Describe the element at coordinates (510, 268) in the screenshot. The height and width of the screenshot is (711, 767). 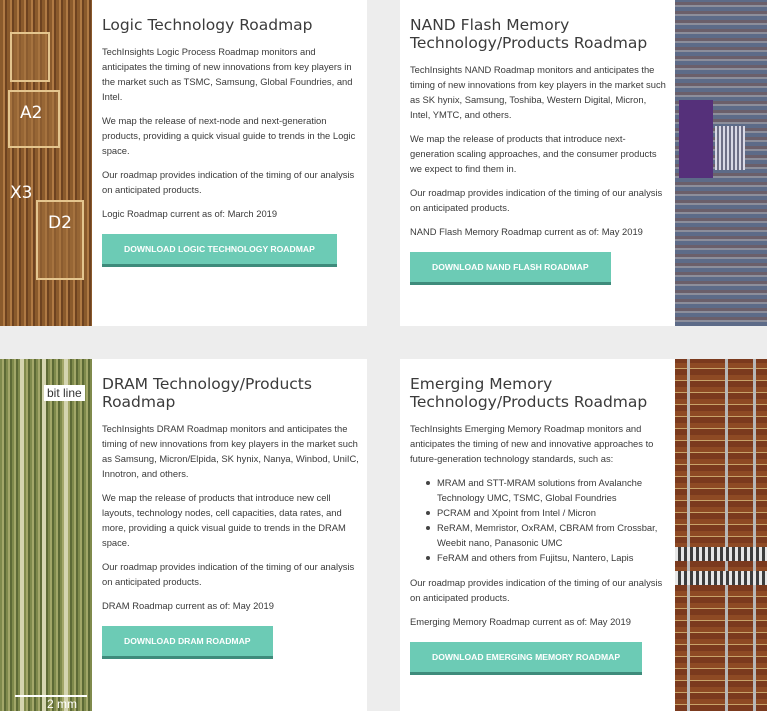
I see `download-nand-roadmap-button: DOWNLOAD NAND FLASH ROADMAP` at that location.